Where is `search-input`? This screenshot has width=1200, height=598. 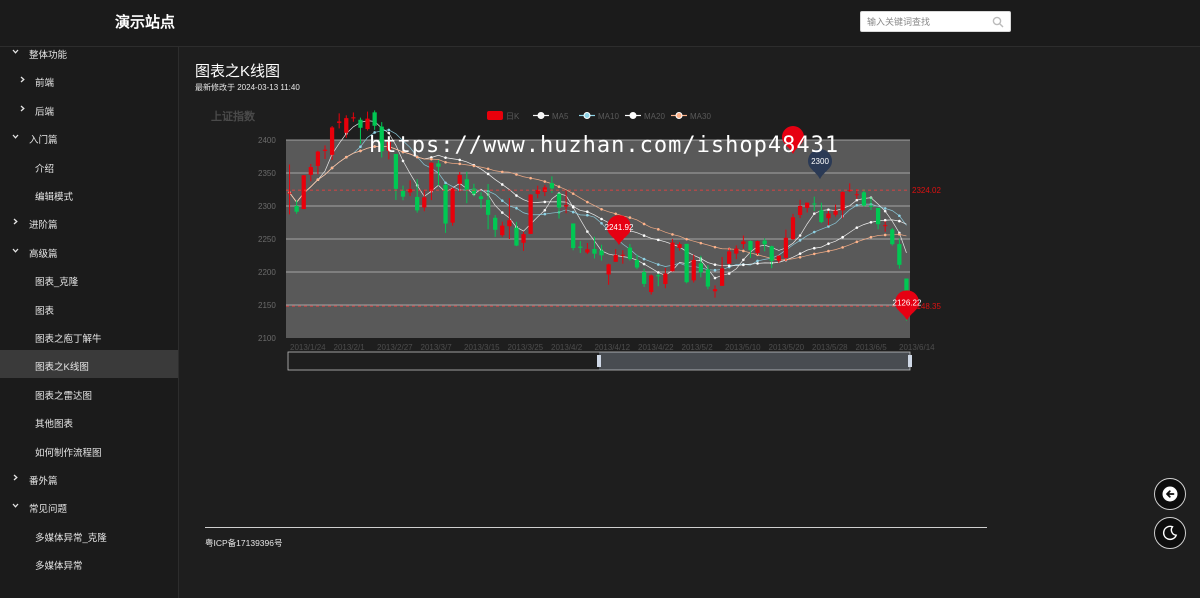 search-input is located at coordinates (927, 21).